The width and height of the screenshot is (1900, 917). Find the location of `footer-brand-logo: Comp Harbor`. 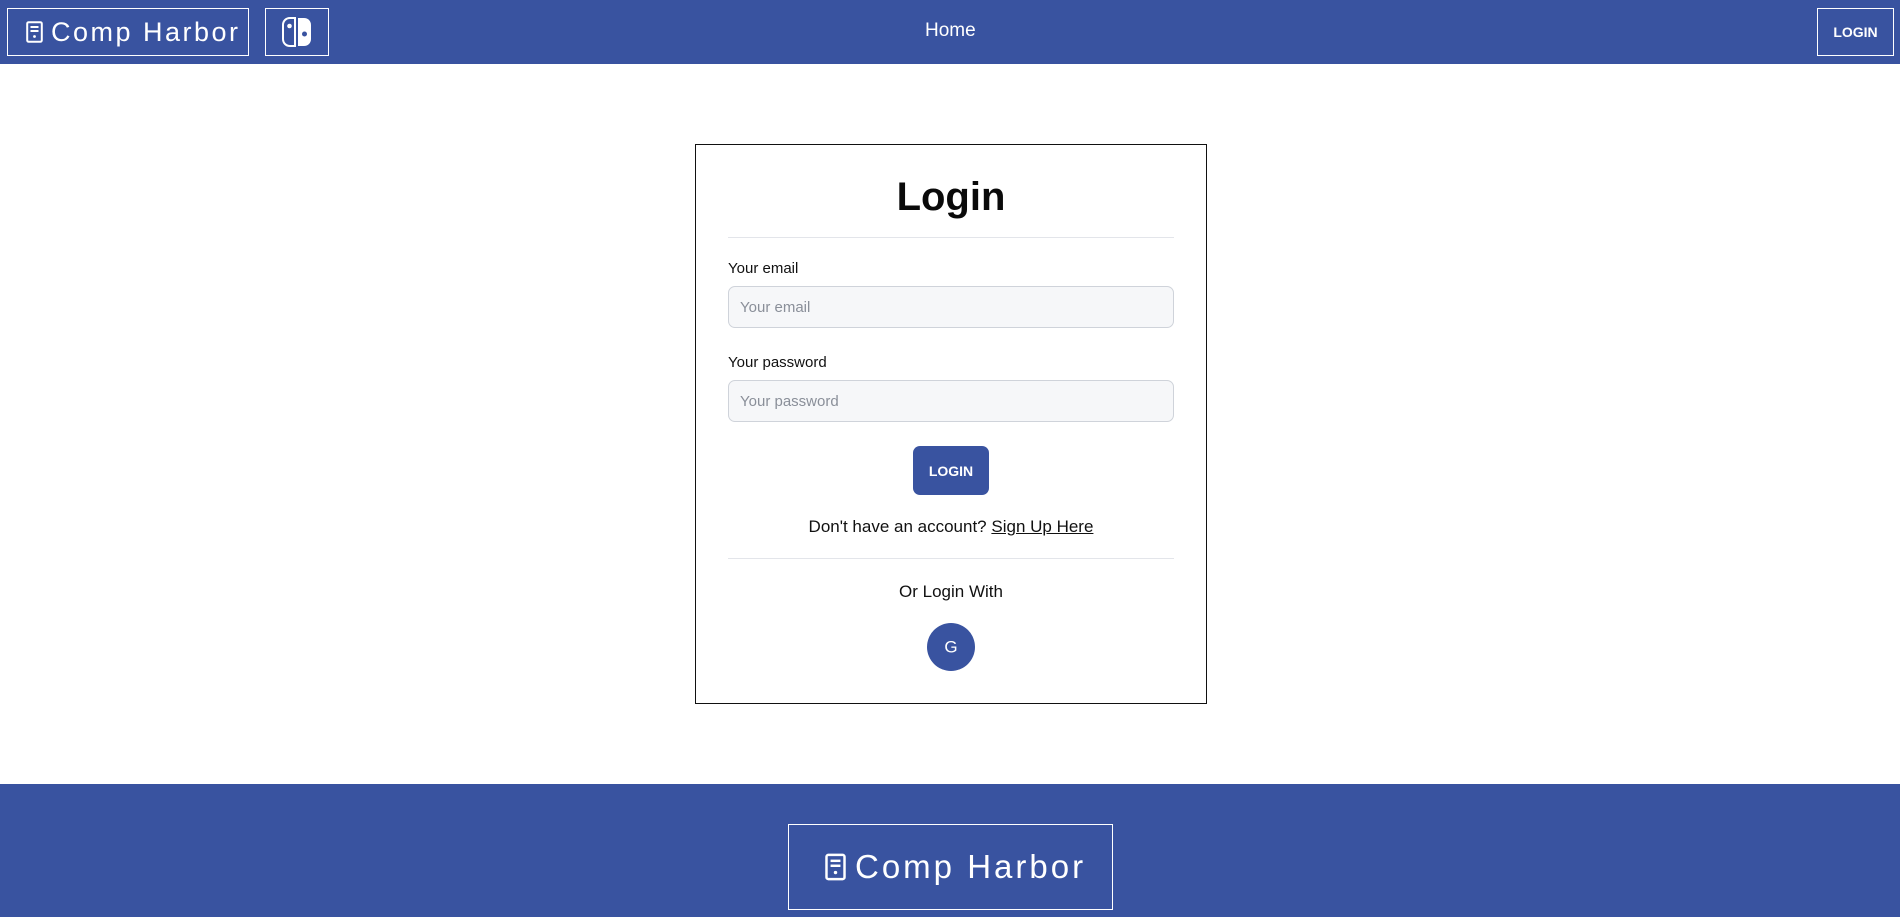

footer-brand-logo: Comp Harbor is located at coordinates (950, 867).